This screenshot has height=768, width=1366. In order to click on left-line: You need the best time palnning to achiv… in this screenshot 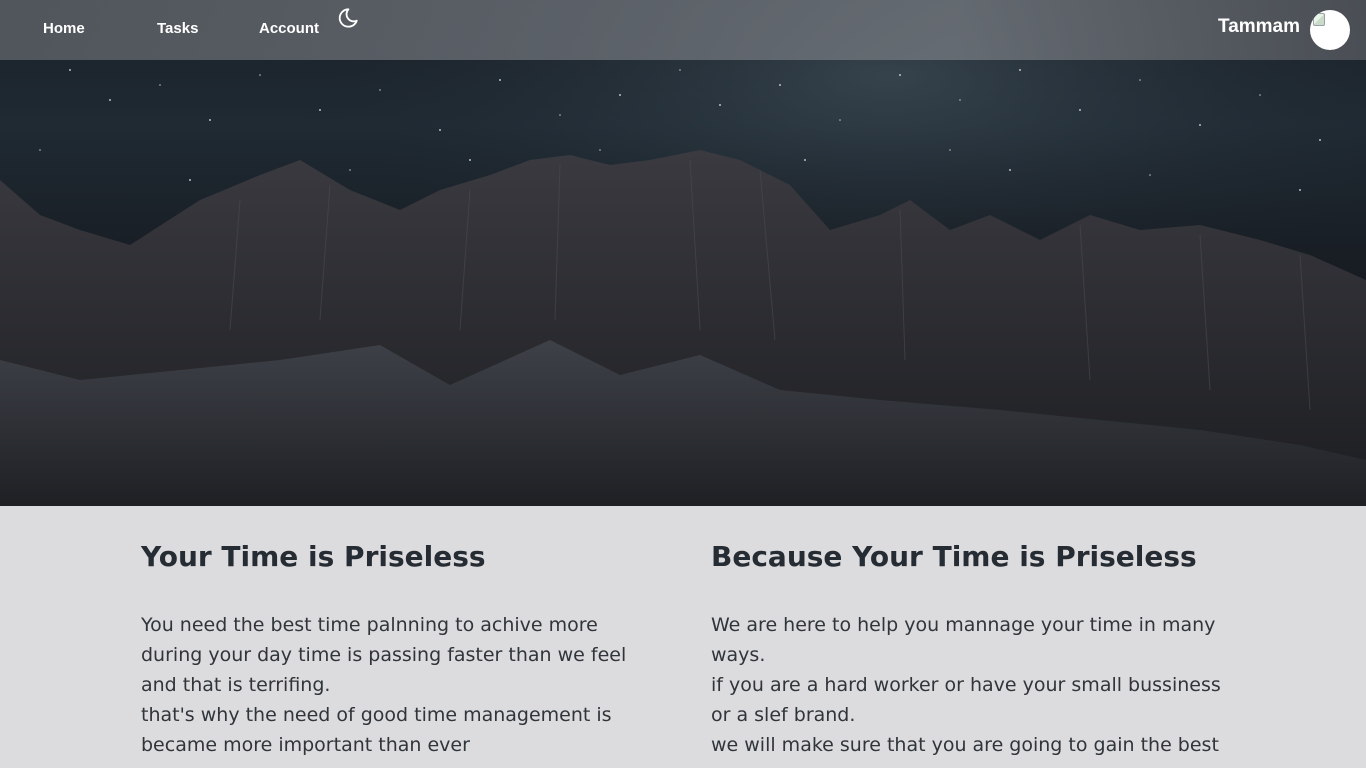, I will do `click(384, 655)`.